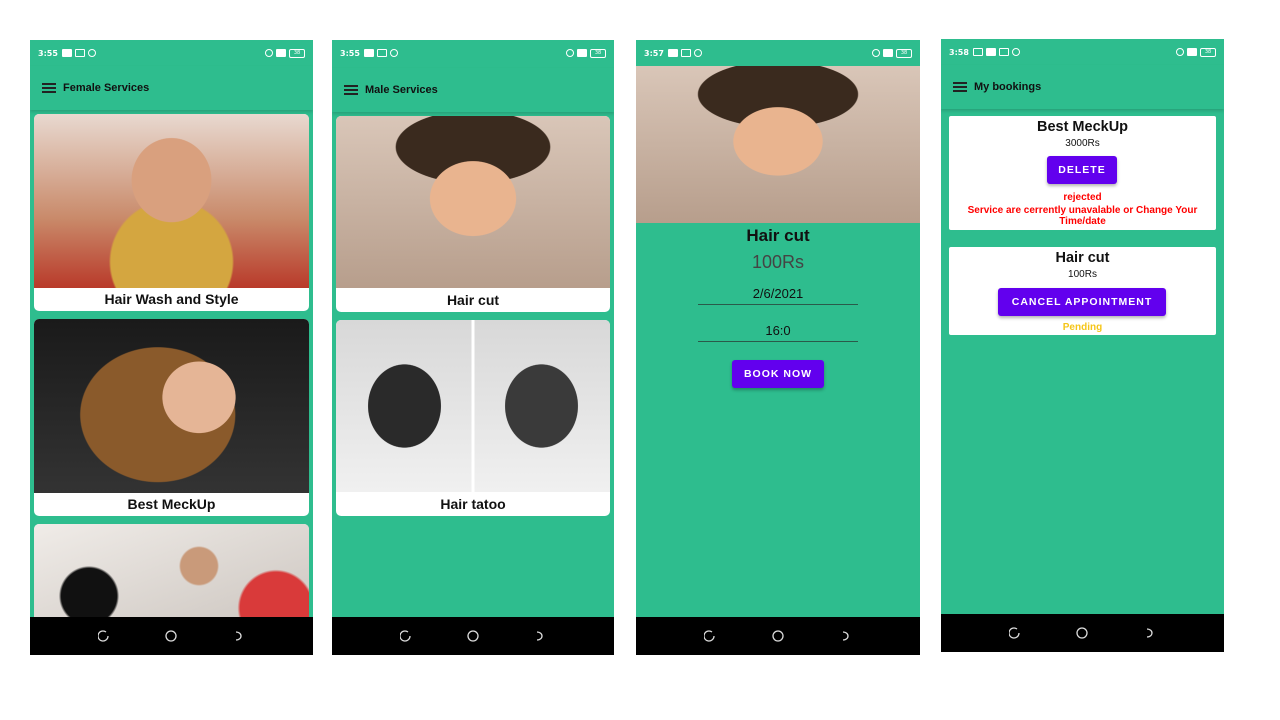 The width and height of the screenshot is (1280, 720). What do you see at coordinates (778, 53) in the screenshot?
I see `status-bar: 3:57 38` at bounding box center [778, 53].